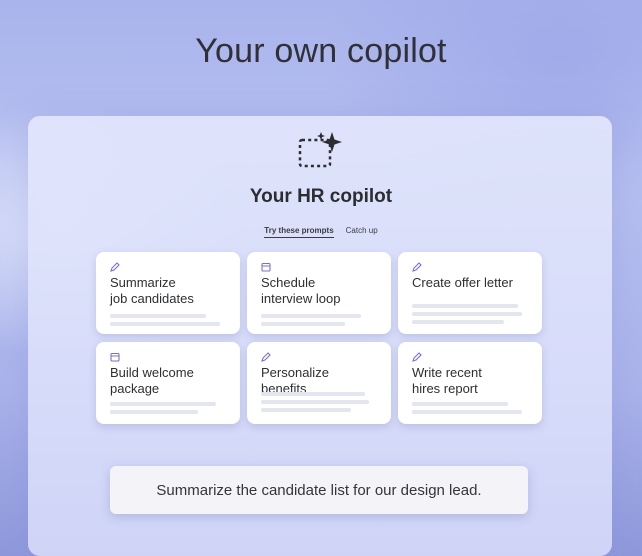 The width and height of the screenshot is (642, 556). Describe the element at coordinates (447, 380) in the screenshot. I see `card-label: Write recent hires report` at that location.